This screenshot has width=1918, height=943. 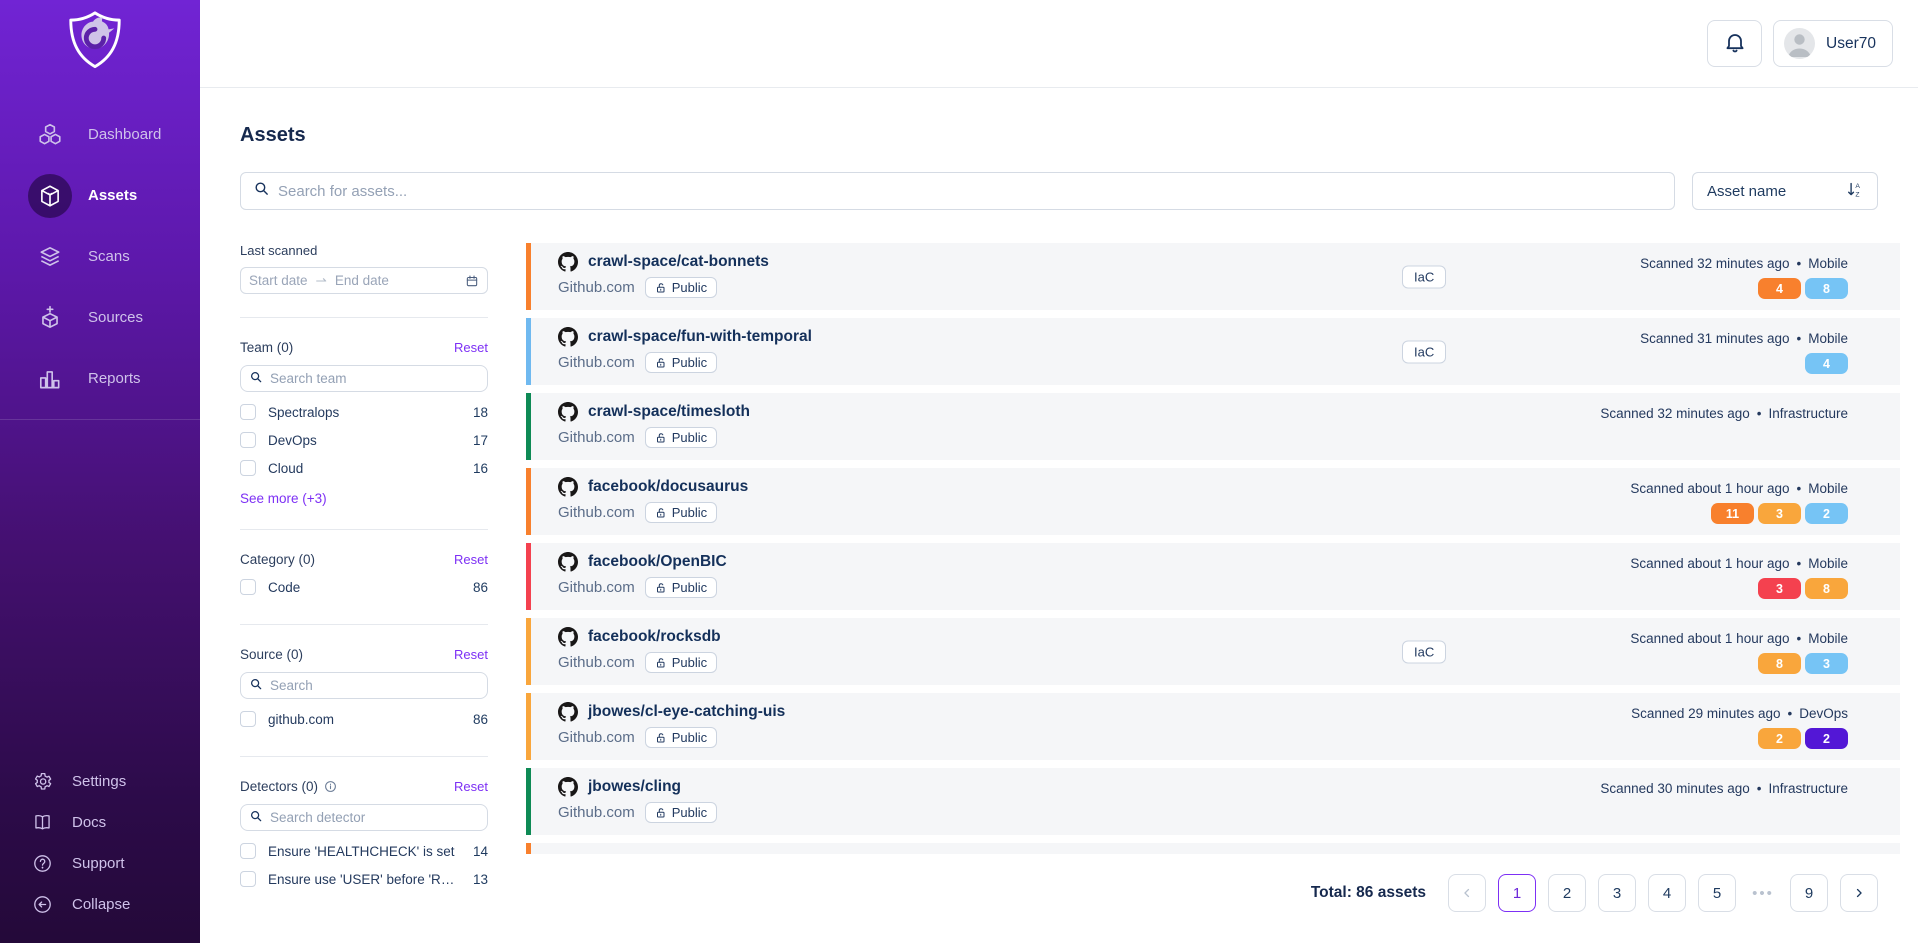 I want to click on prev-page-button, so click(x=1467, y=893).